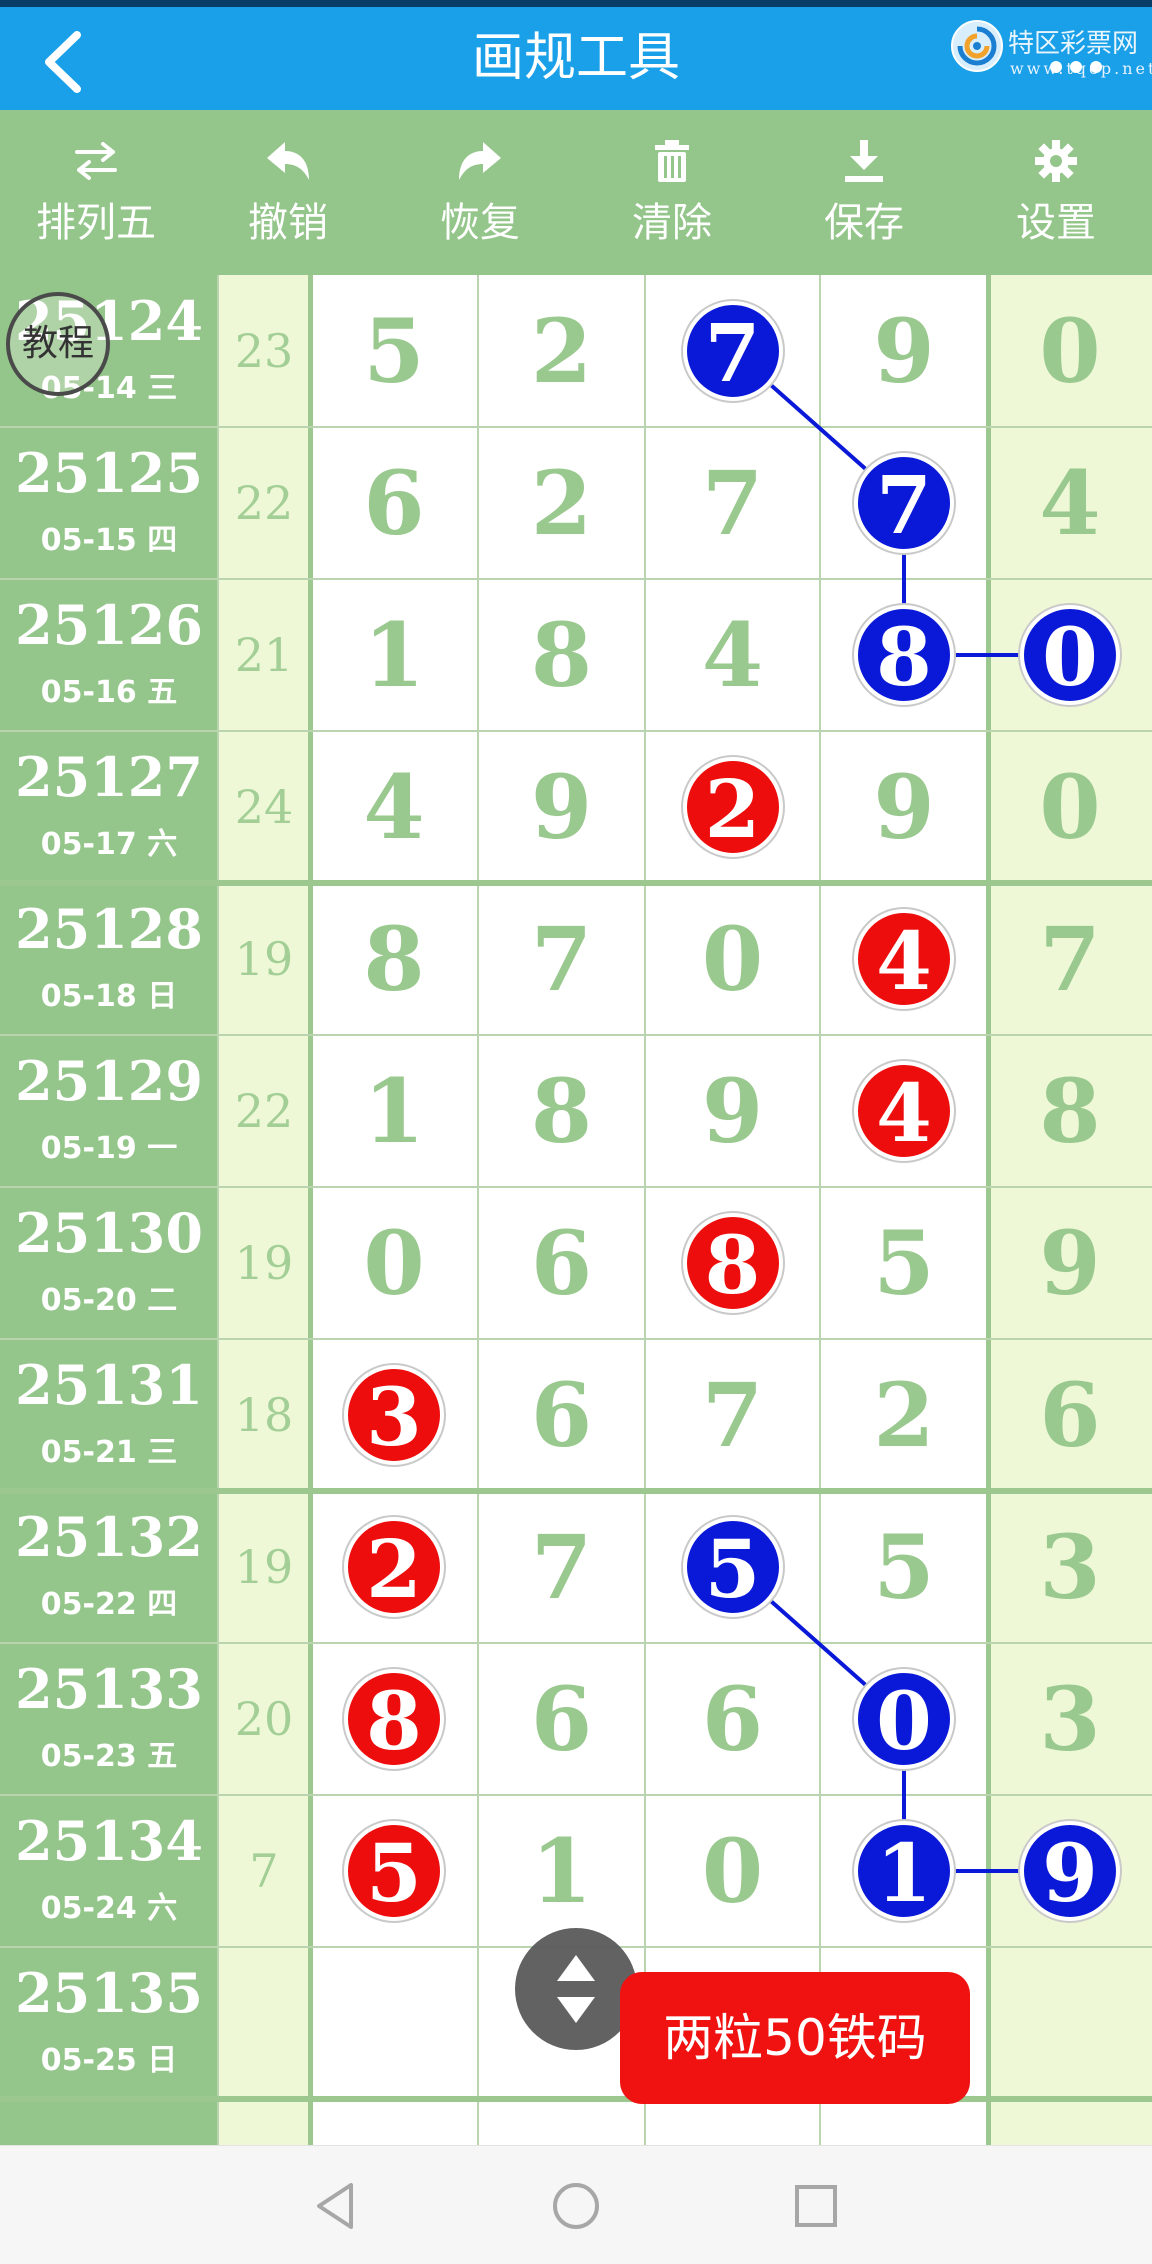 This screenshot has width=1152, height=2264. Describe the element at coordinates (264, 1871) in the screenshot. I see `digit-sum: 7` at that location.